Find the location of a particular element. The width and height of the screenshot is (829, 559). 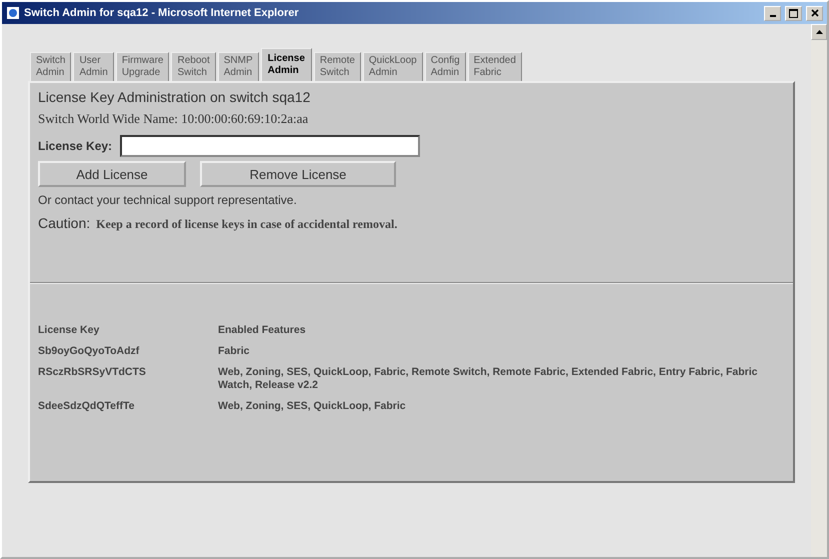

tab: License Admin is located at coordinates (286, 64).